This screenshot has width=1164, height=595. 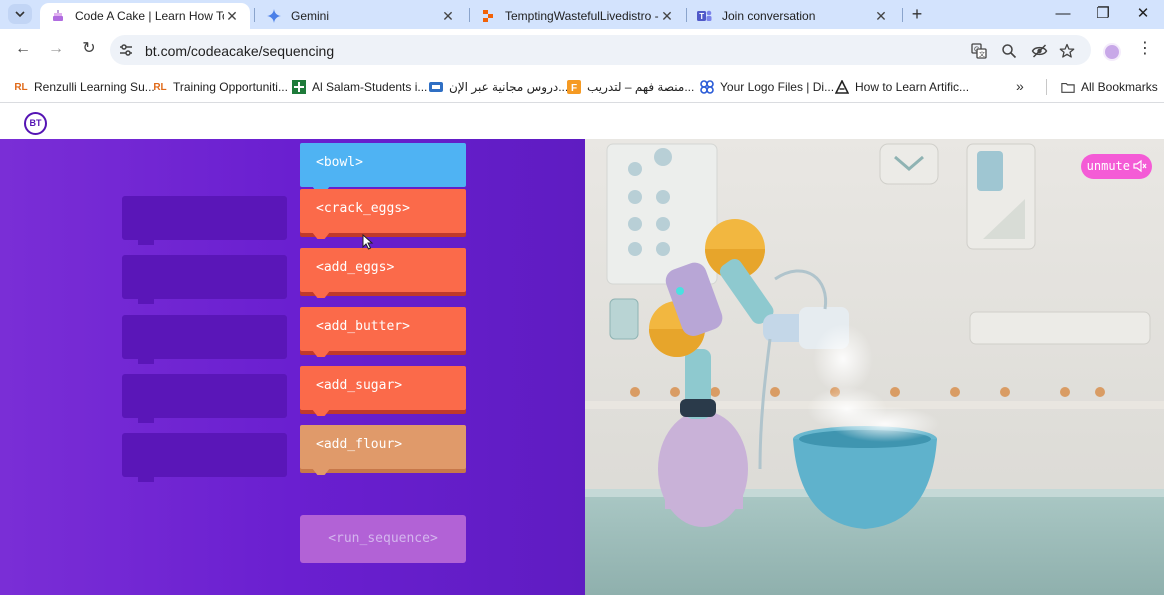 I want to click on code-block-bowl: <bowl>, so click(x=383, y=165).